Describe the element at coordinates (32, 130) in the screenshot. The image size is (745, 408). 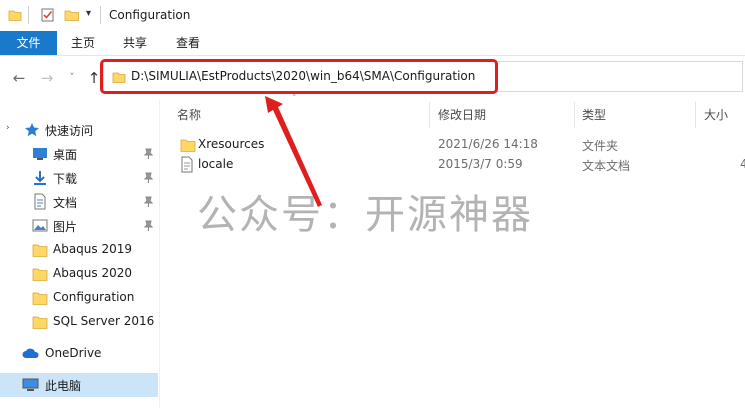
I see `star-icon` at that location.